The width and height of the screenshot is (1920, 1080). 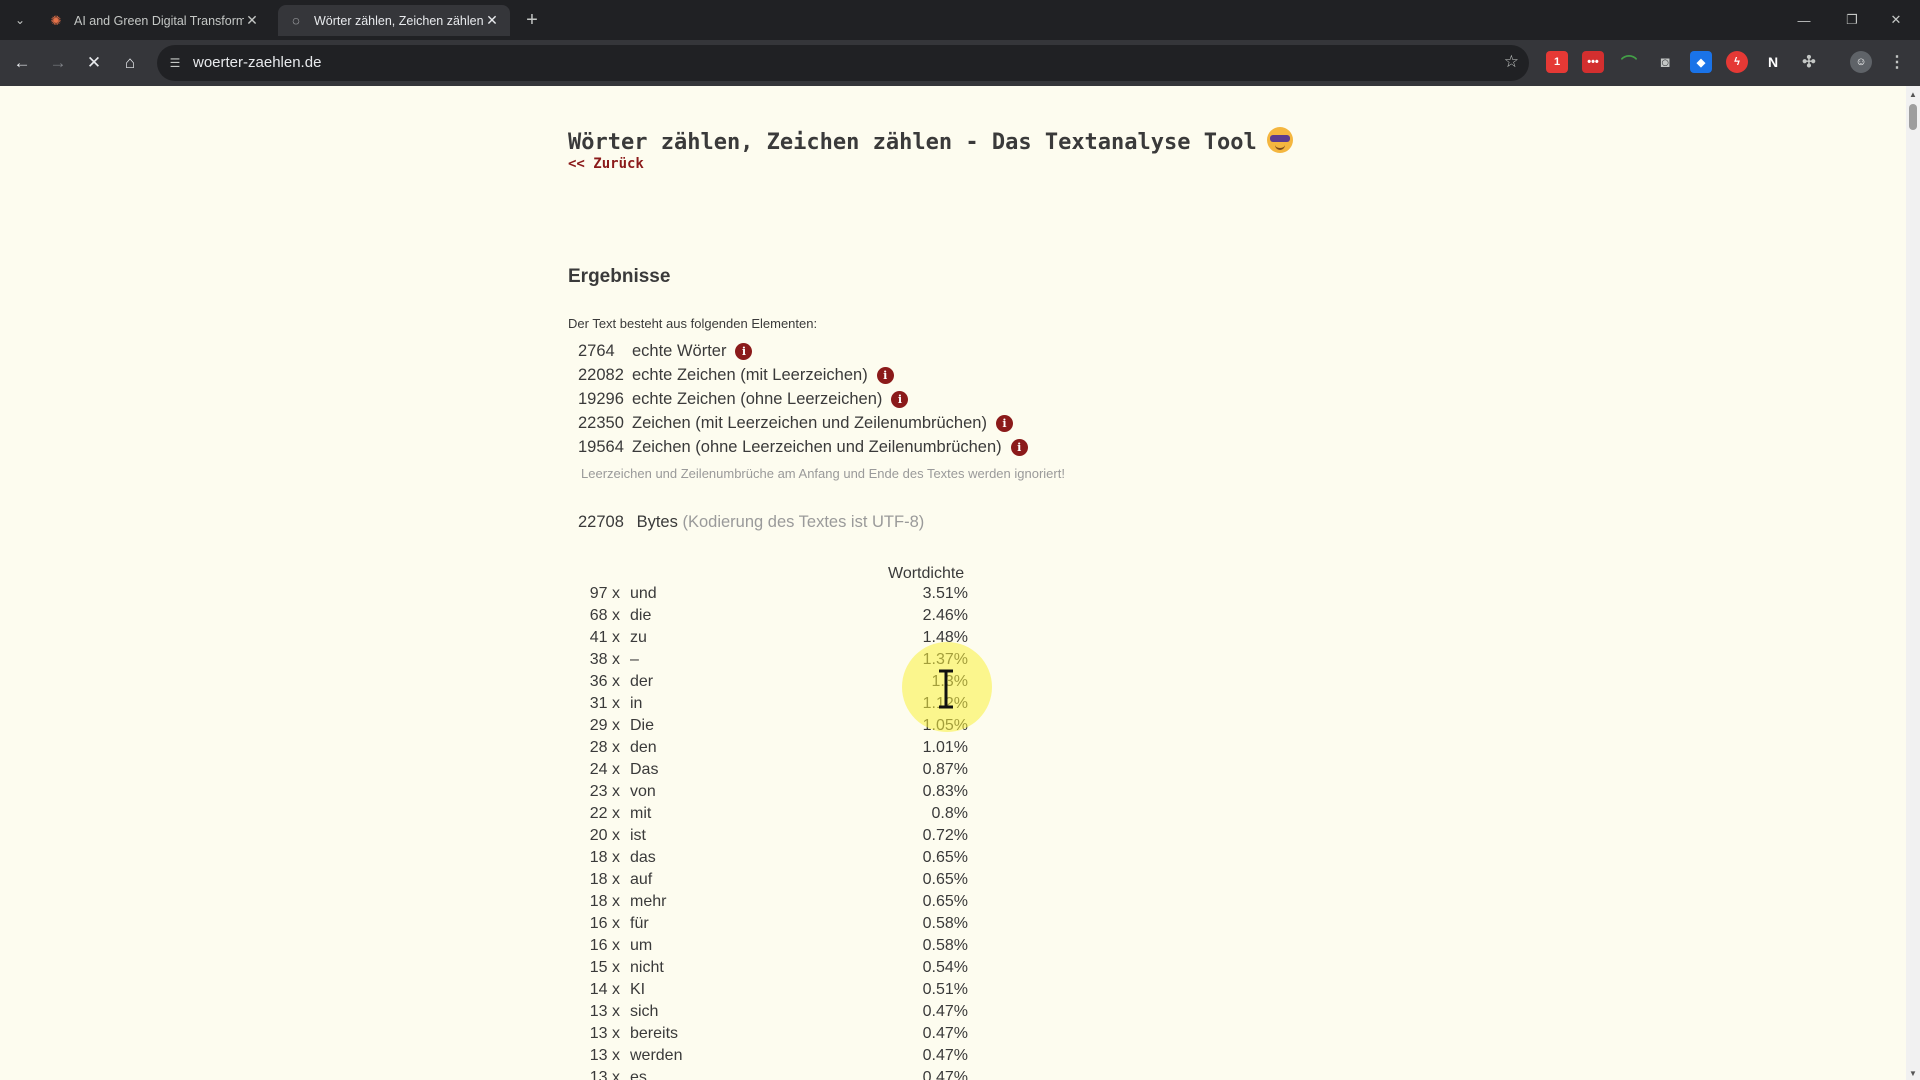 What do you see at coordinates (154, 20) in the screenshot?
I see `tab-ai-green: ✺ AI and Green Digital Transformation ✕` at bounding box center [154, 20].